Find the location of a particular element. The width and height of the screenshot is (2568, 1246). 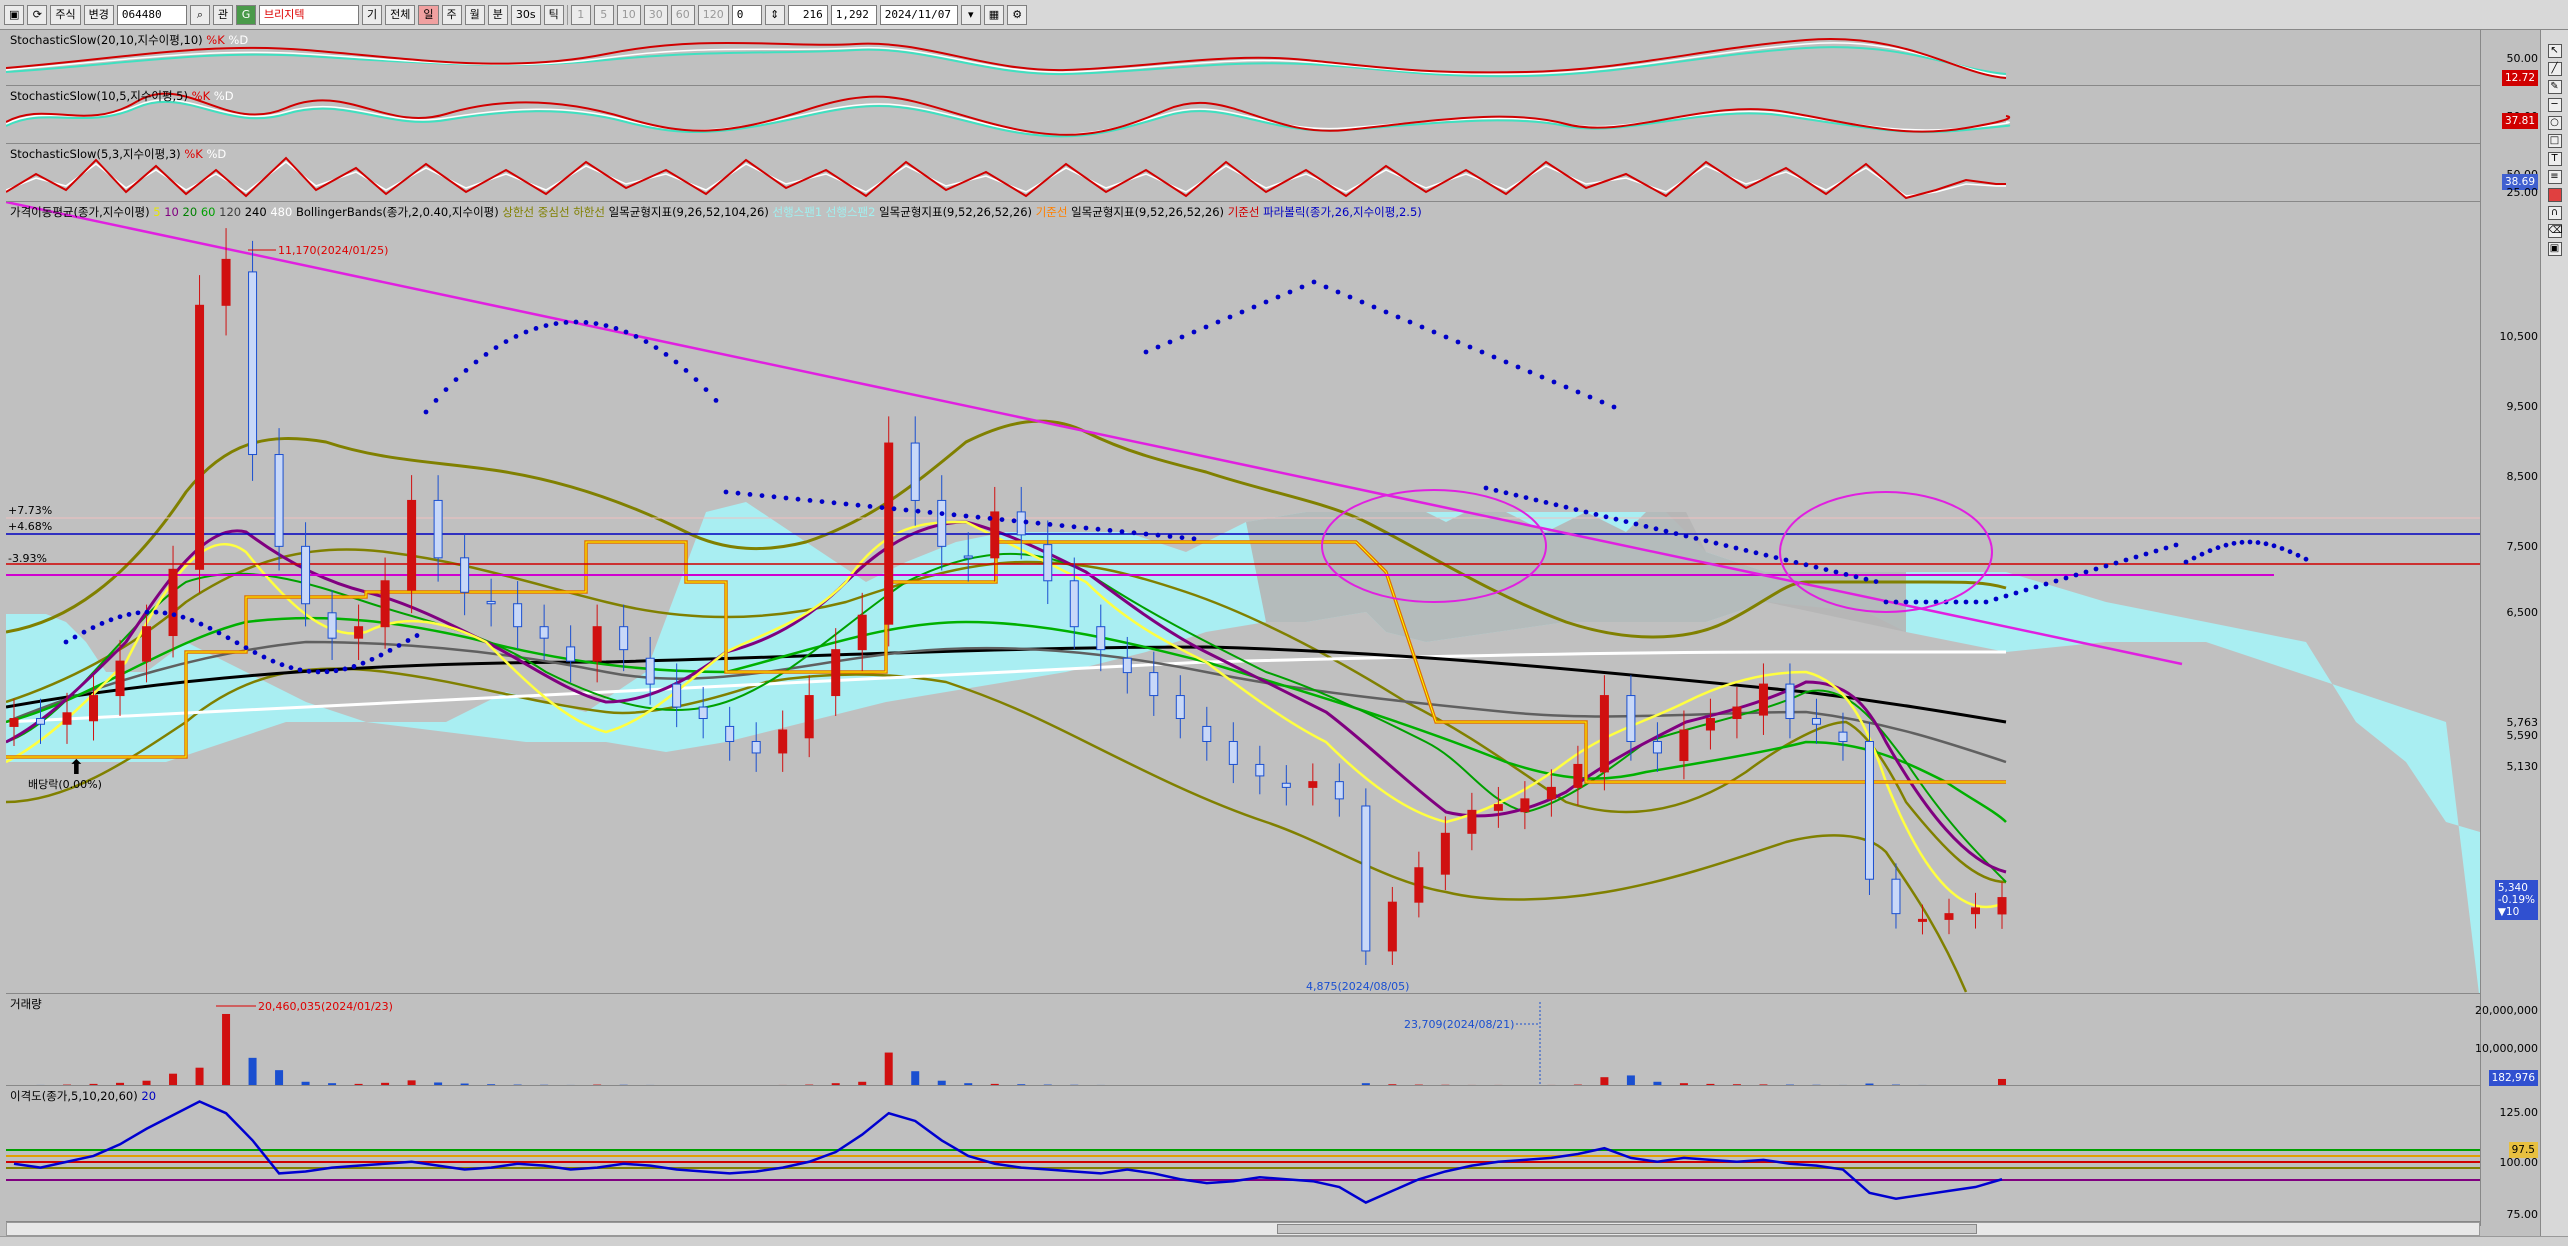

stochastic-panel-2: StochasticSlow(10,5,지수이평,5) %K %D is located at coordinates (1243, 115).